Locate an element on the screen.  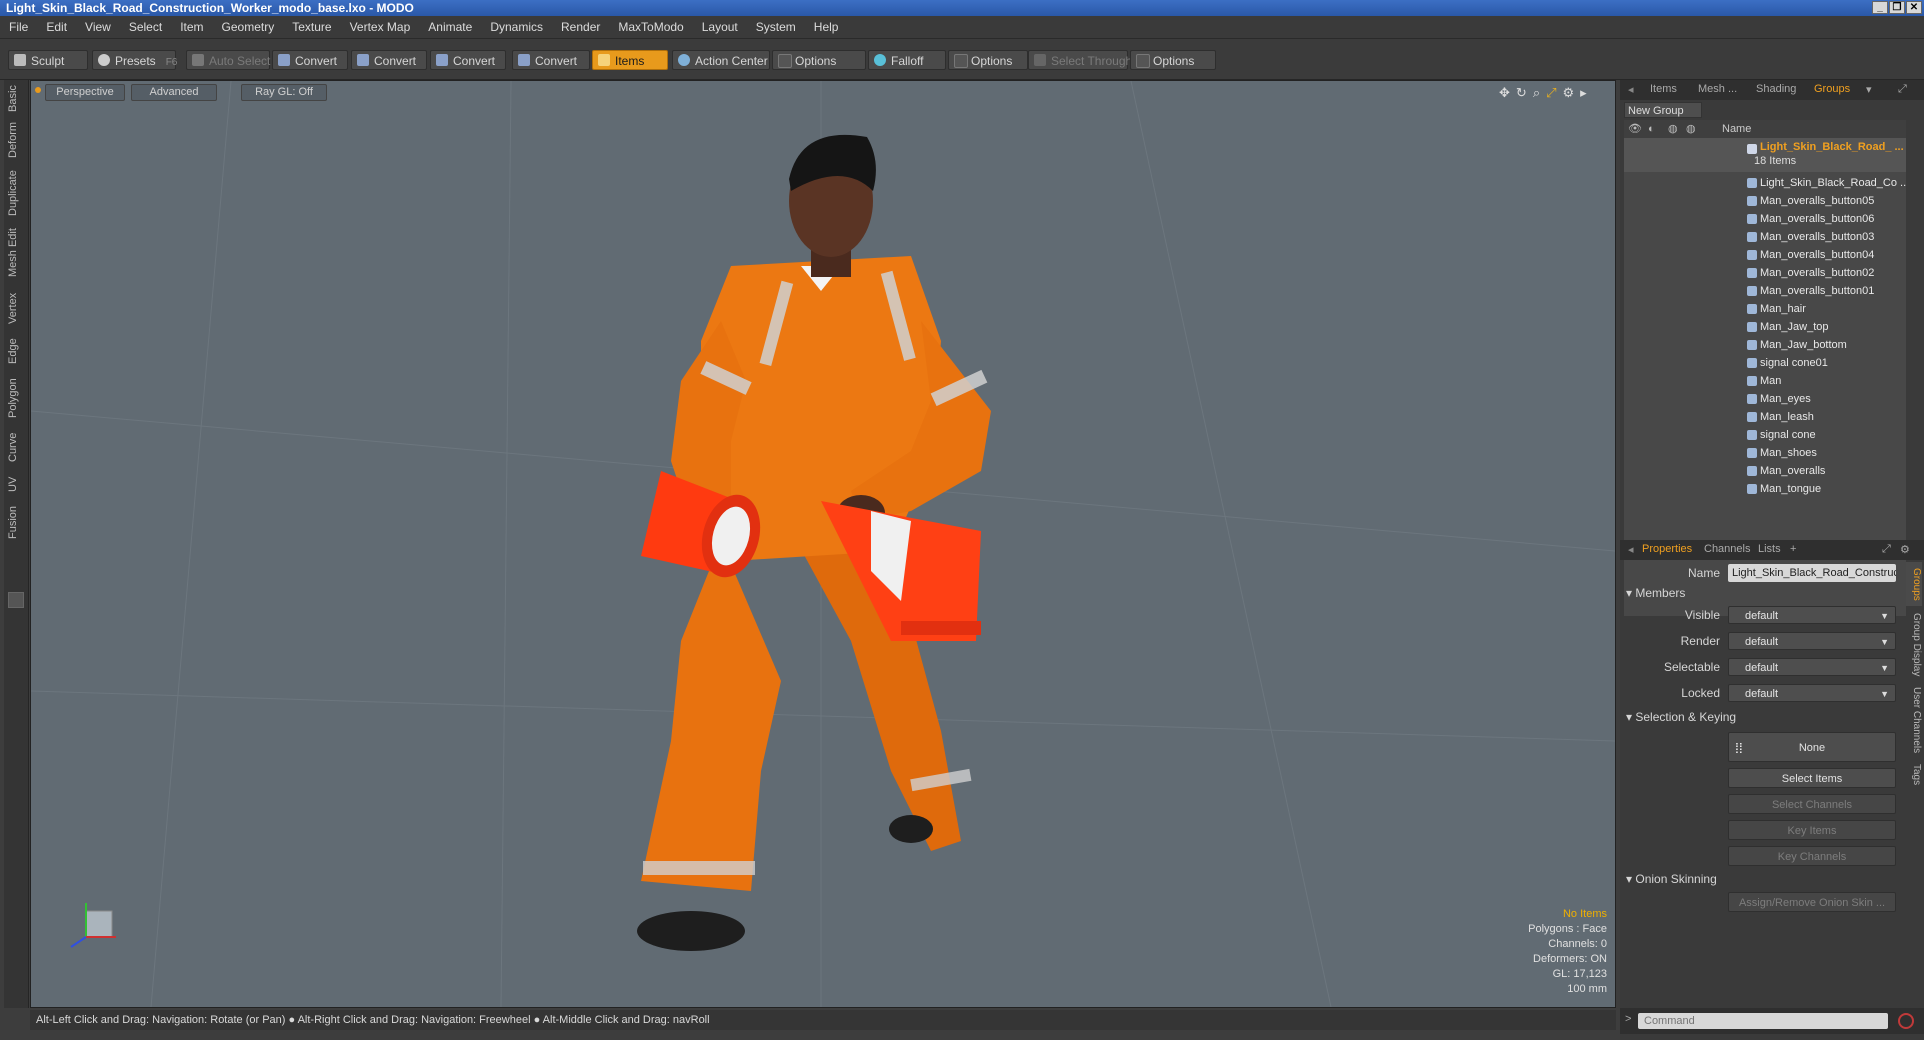
menu-file: File is located at coordinates (18, 27).